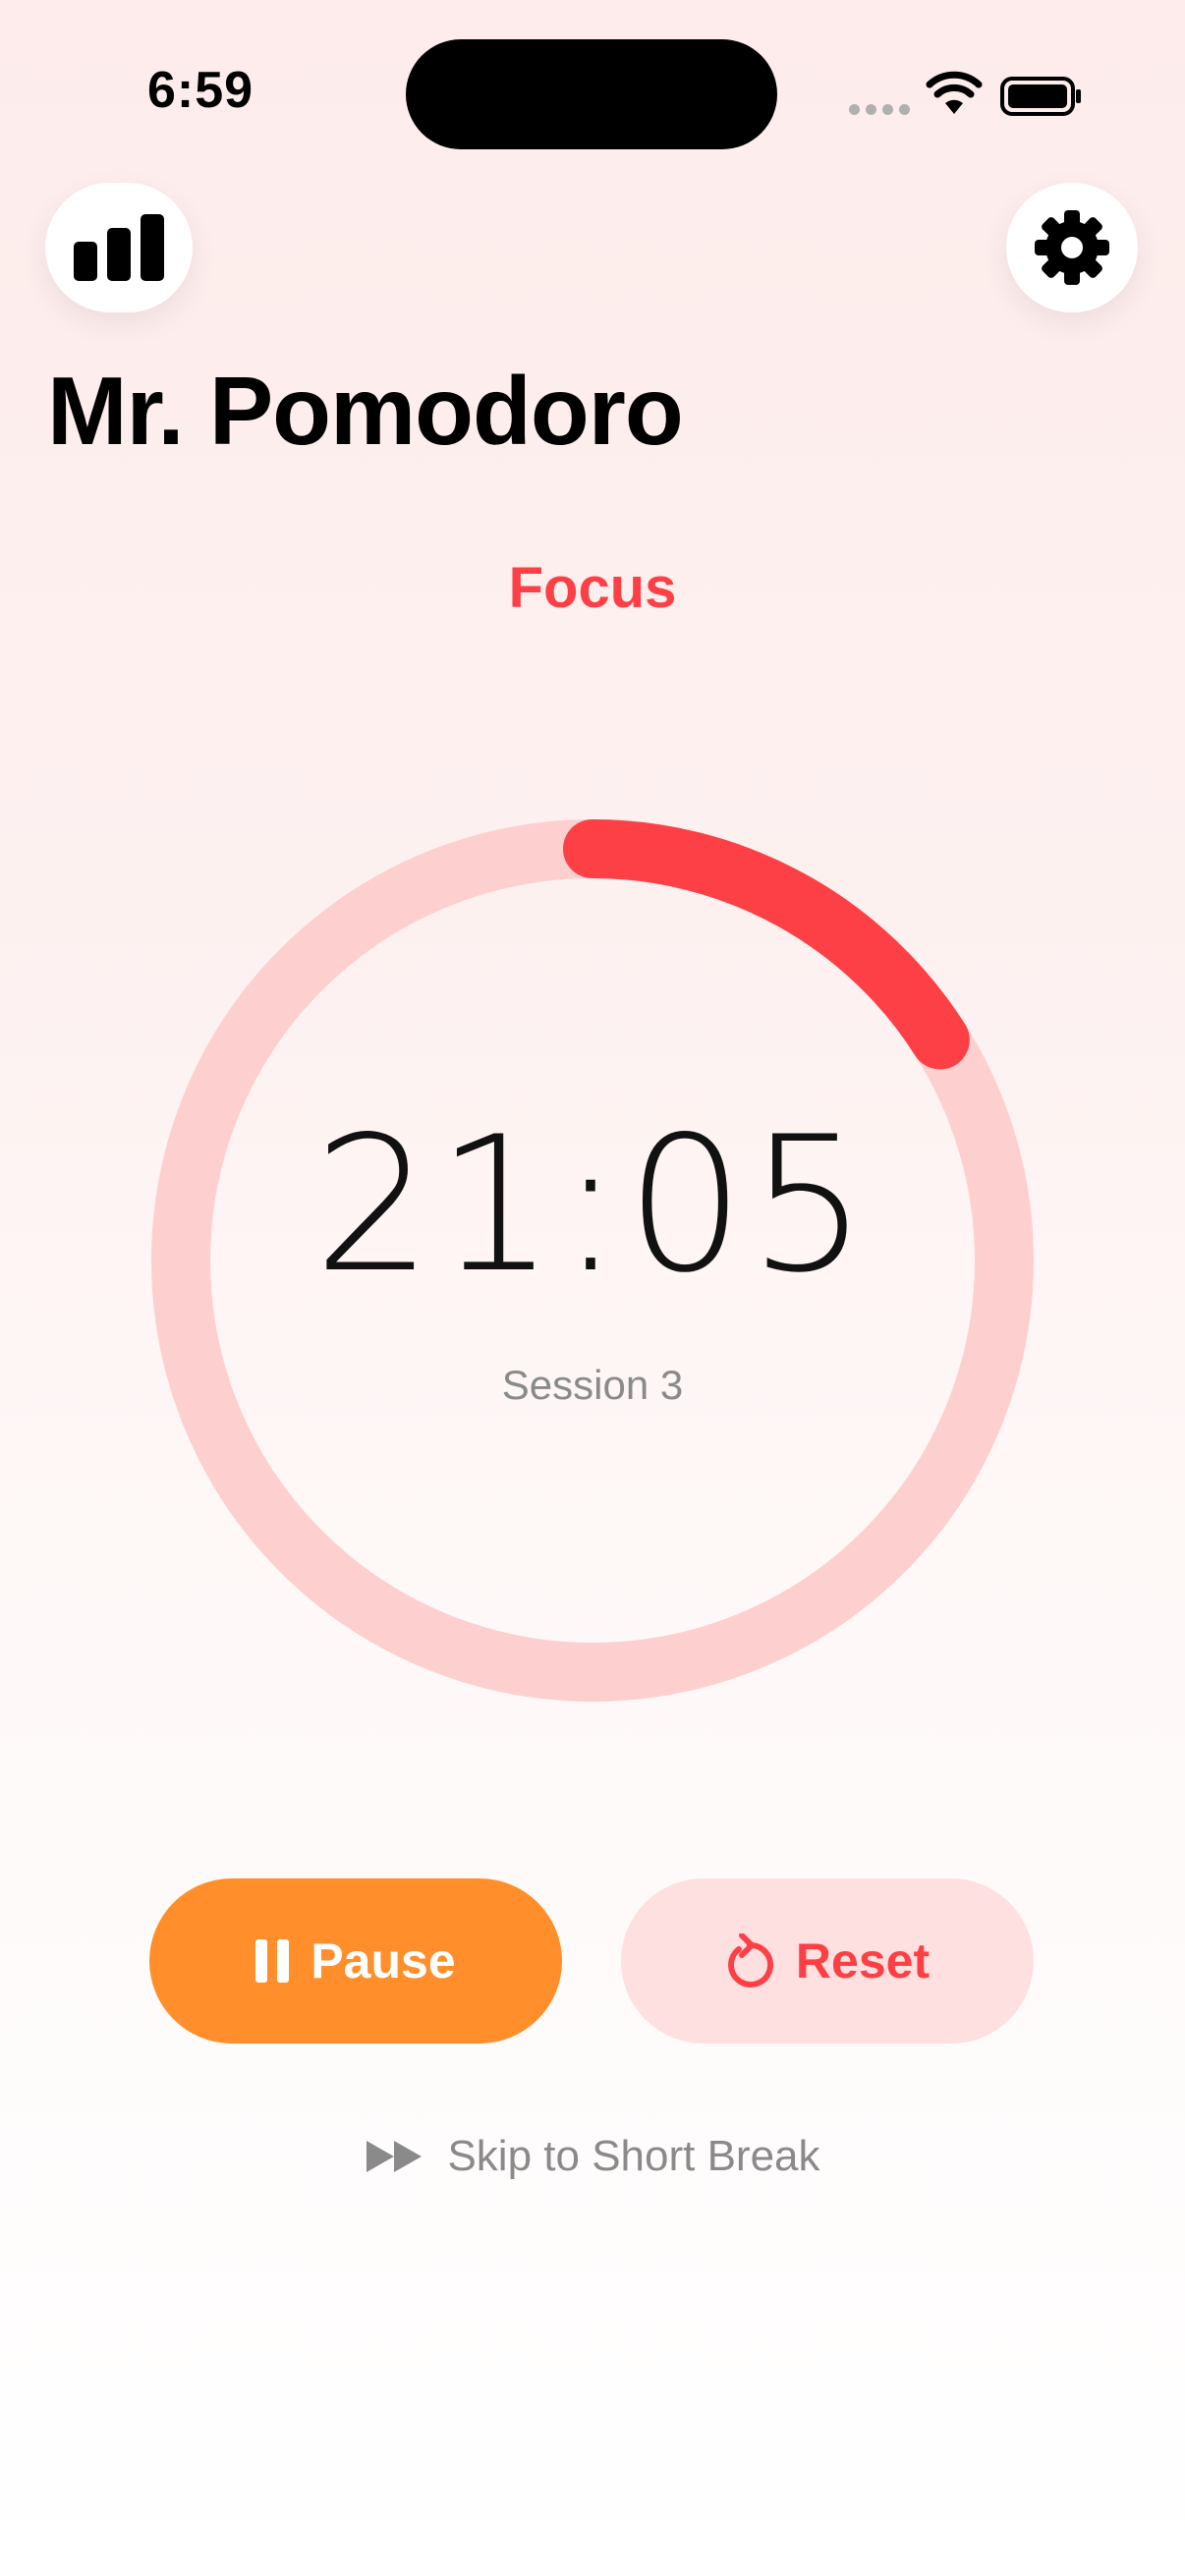  I want to click on reset-icon, so click(750, 1960).